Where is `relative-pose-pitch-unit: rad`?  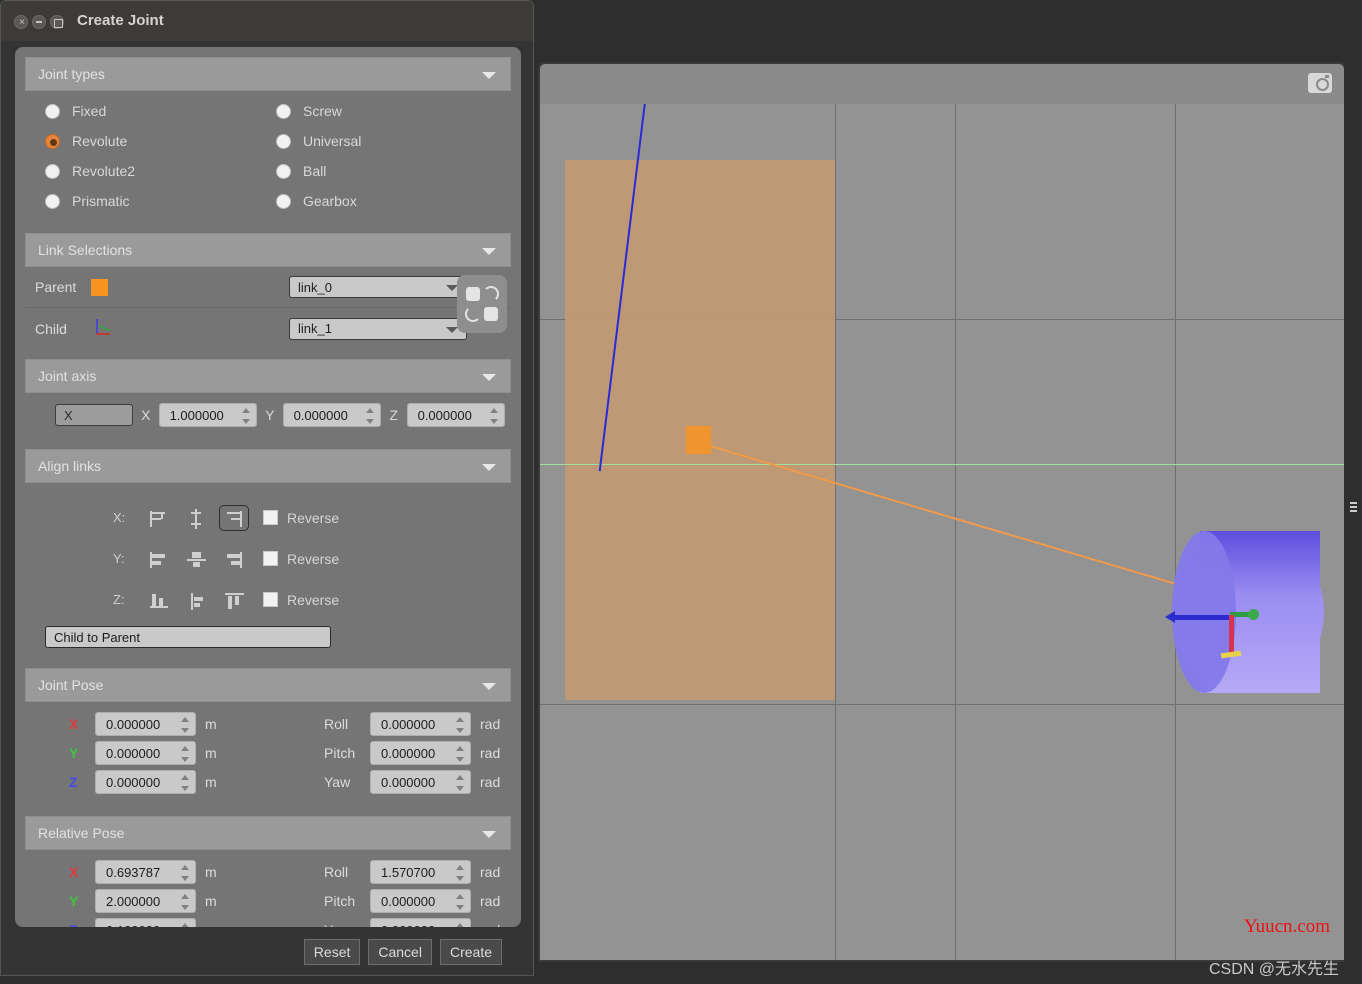
relative-pose-pitch-unit: rad is located at coordinates (490, 901).